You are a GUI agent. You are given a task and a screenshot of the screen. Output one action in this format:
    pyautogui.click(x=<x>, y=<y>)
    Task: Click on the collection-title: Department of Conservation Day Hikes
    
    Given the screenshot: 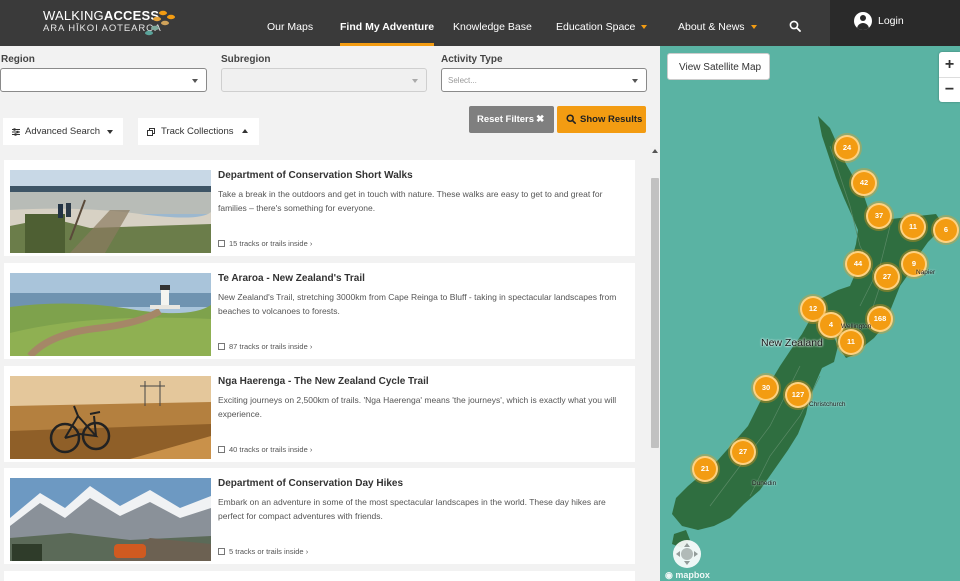 What is the action you would take?
    pyautogui.click(x=310, y=483)
    